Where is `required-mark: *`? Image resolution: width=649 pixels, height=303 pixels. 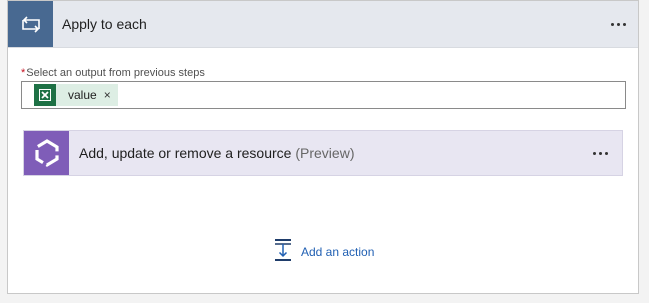 required-mark: * is located at coordinates (23, 73).